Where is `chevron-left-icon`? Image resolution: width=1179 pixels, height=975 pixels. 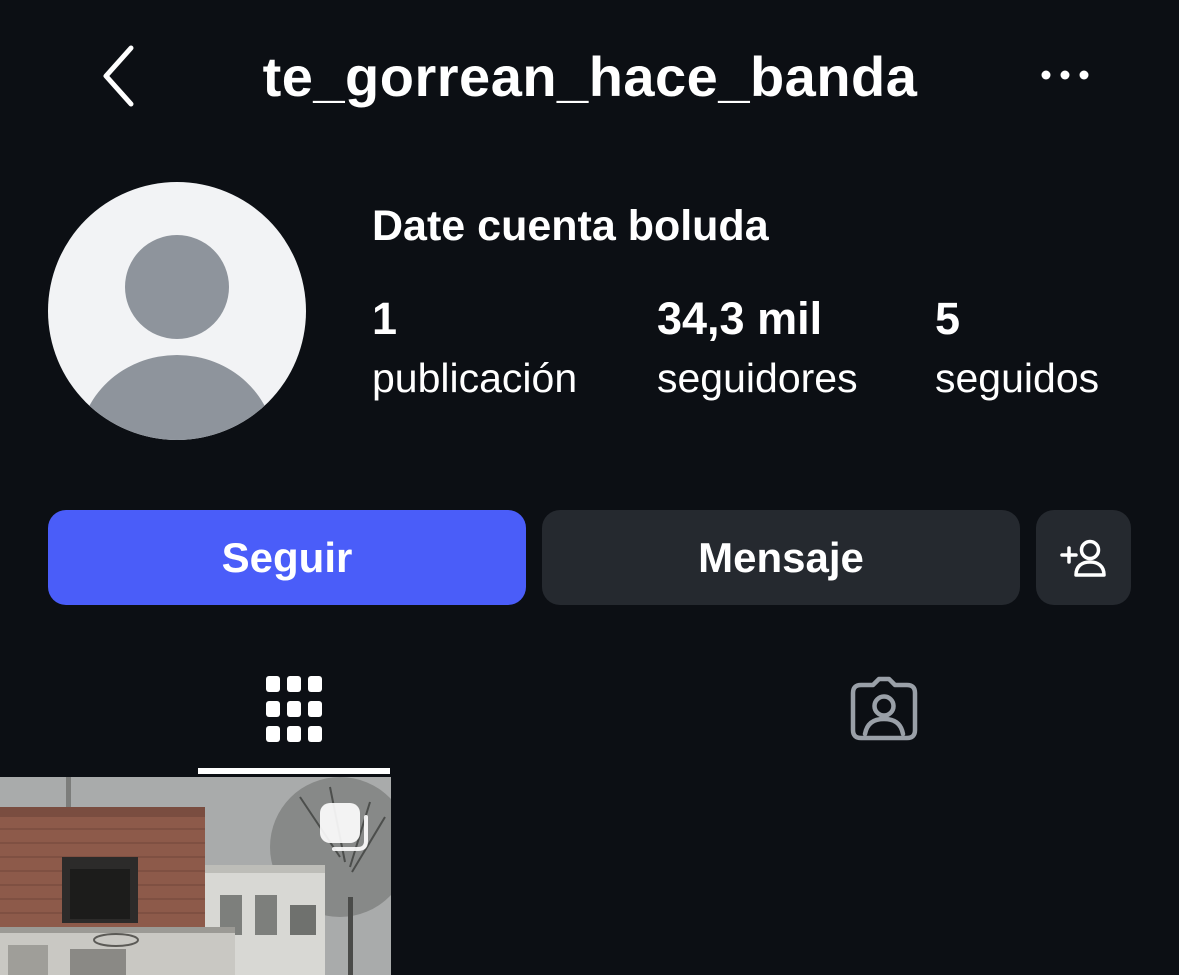 chevron-left-icon is located at coordinates (118, 76).